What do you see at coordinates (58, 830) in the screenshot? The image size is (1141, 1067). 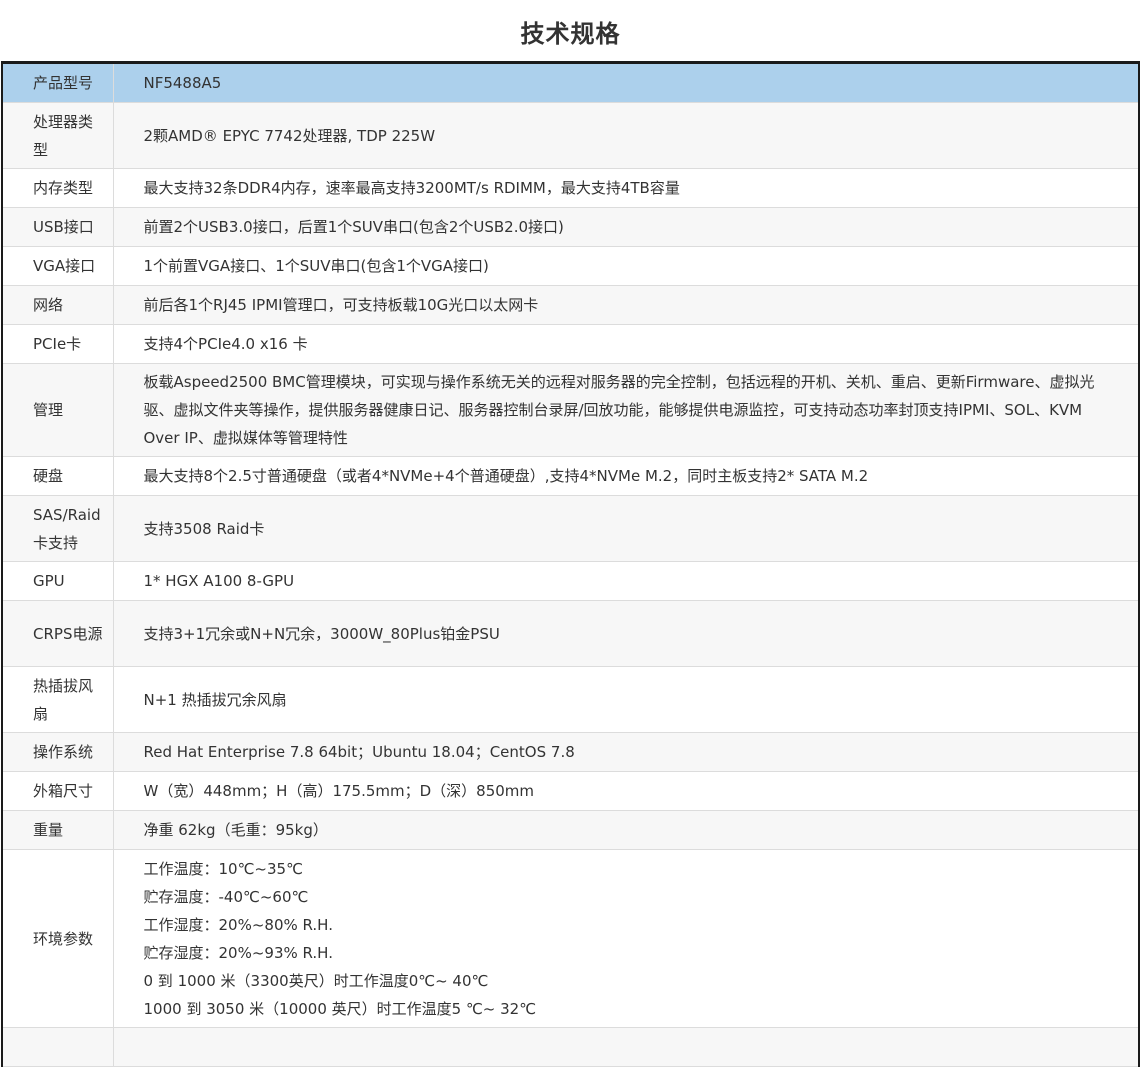 I see `spec-label: 重量` at bounding box center [58, 830].